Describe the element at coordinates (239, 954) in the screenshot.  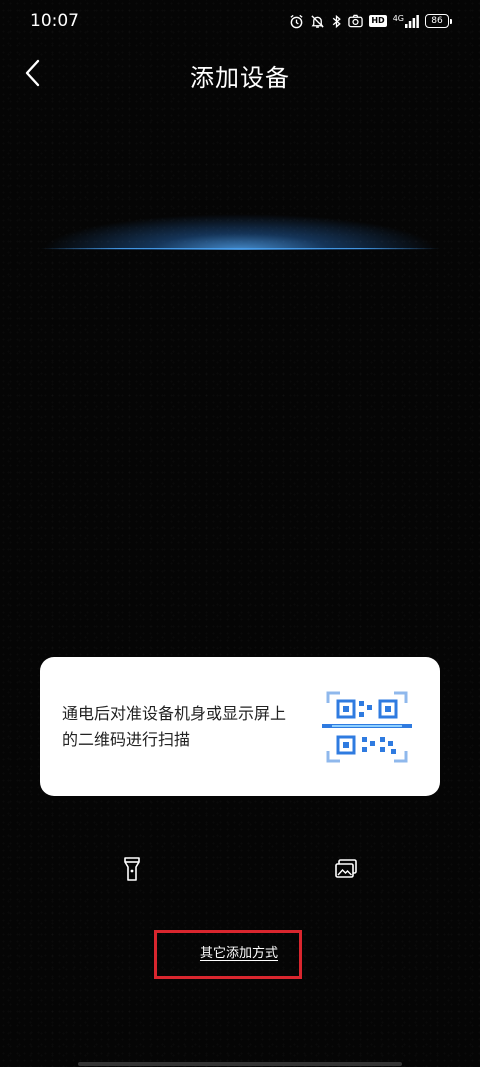
I see `other-add-methods-link: 其它添加方式` at that location.